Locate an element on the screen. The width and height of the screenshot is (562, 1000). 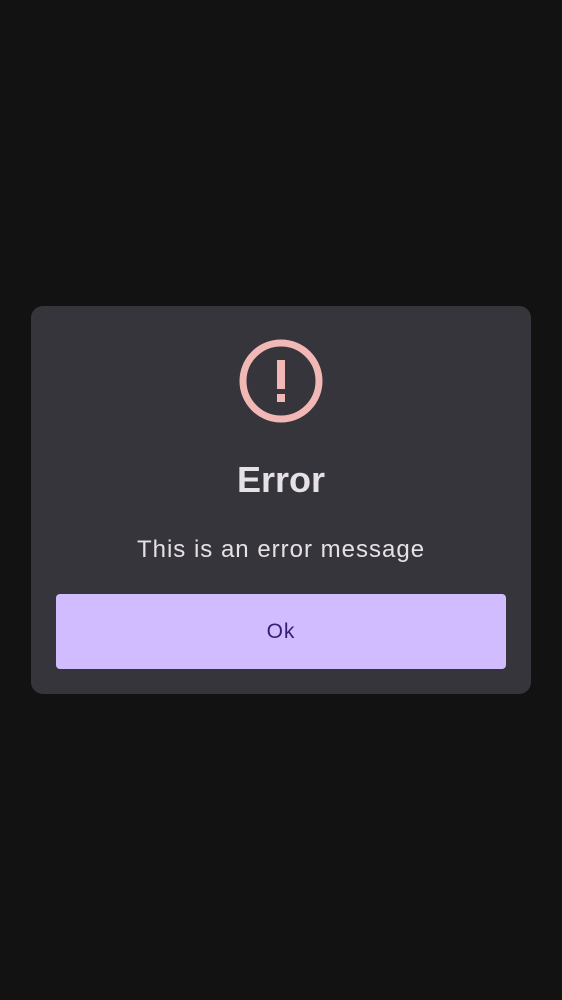
error-exclamation-icon is located at coordinates (281, 381).